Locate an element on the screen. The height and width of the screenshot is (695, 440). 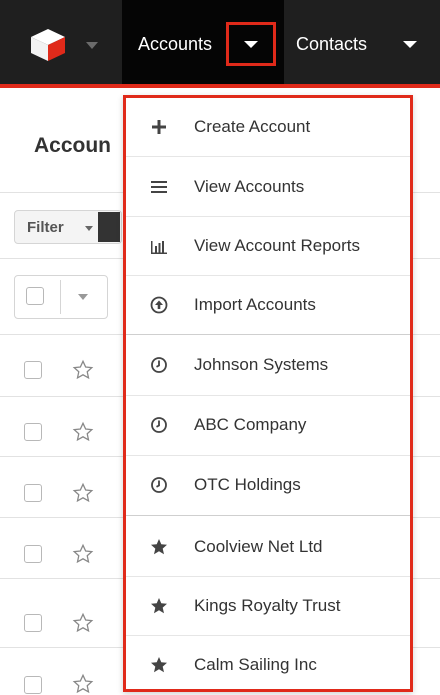
bar-chart-icon is located at coordinates (159, 247).